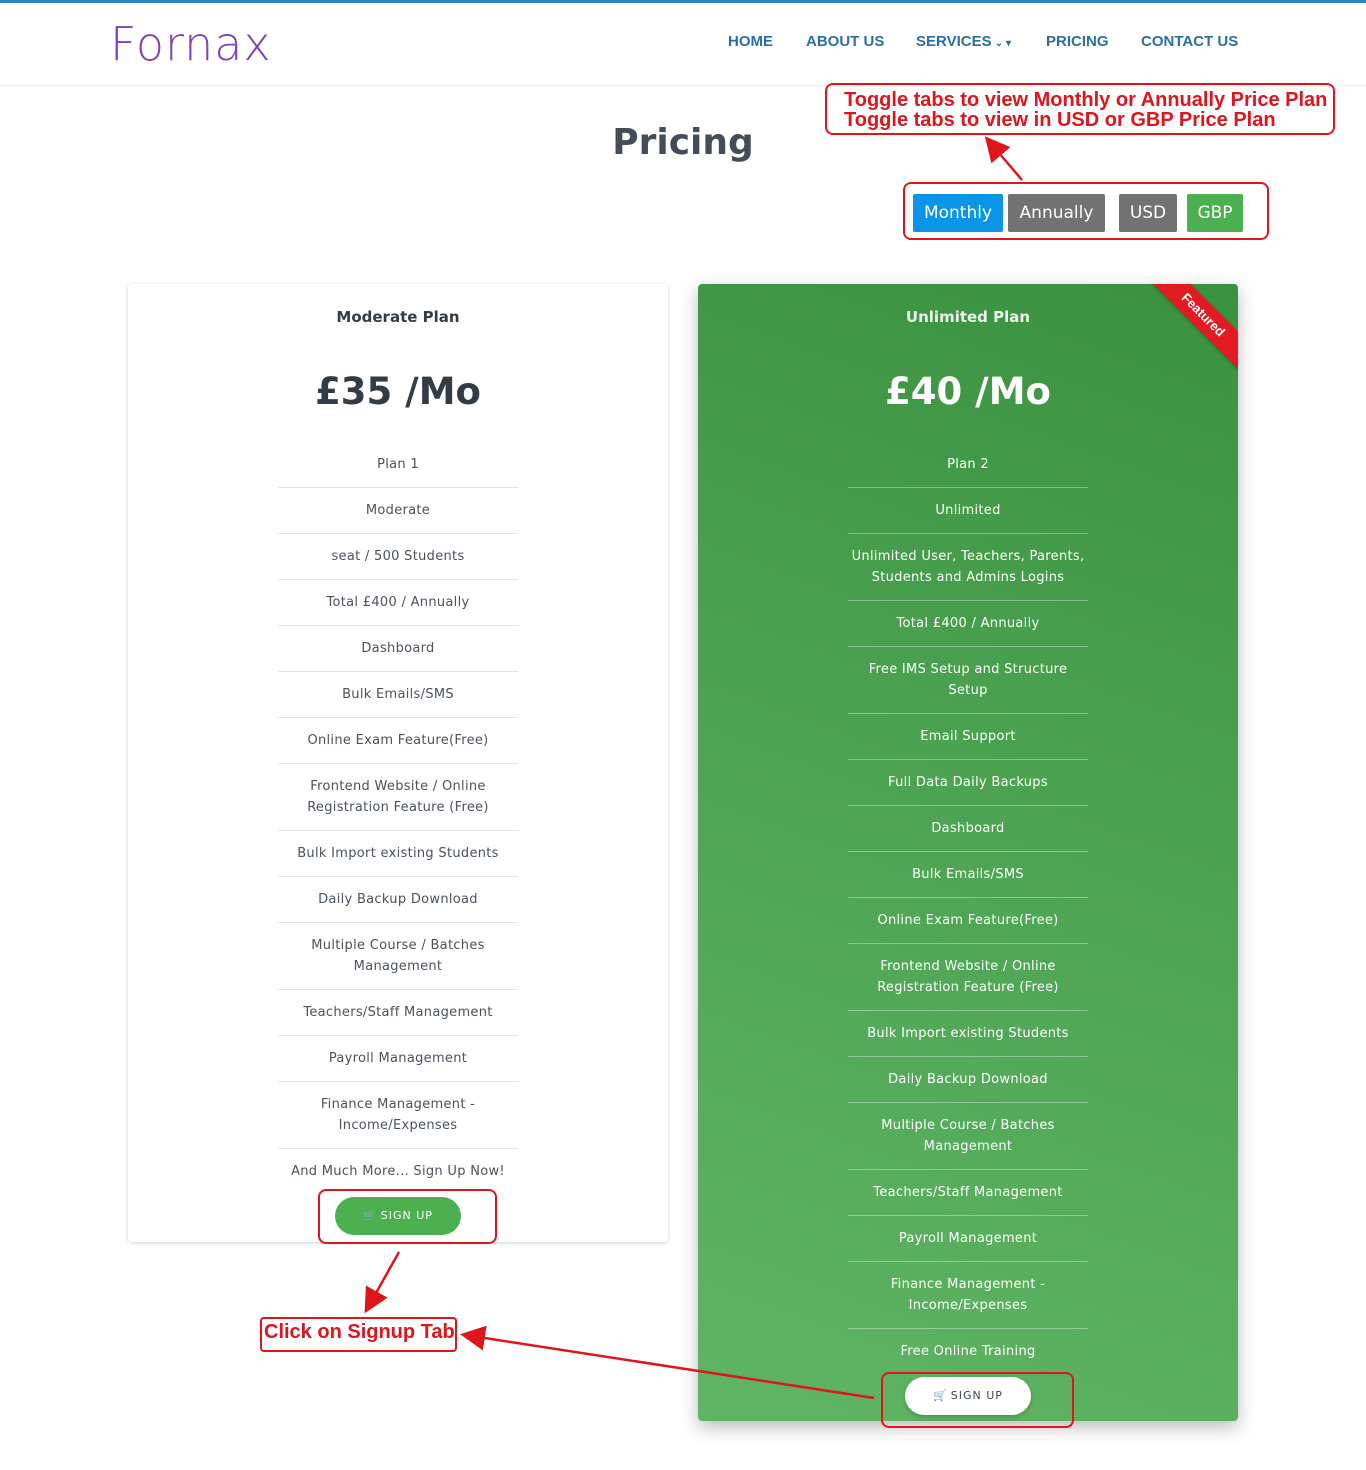  I want to click on unlimited-signup-highlight-box, so click(977, 1400).